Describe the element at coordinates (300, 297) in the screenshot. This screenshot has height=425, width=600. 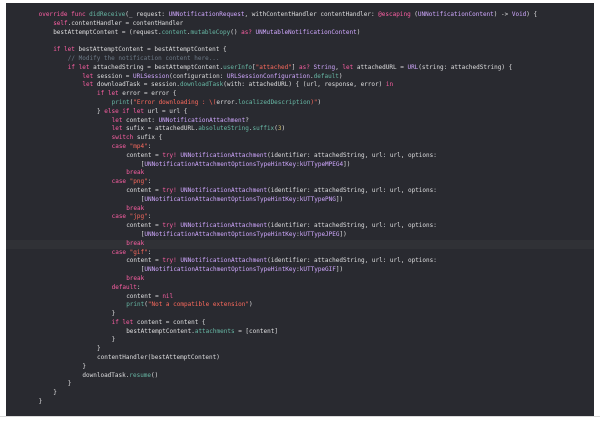
I see `code-line: content = nil` at that location.